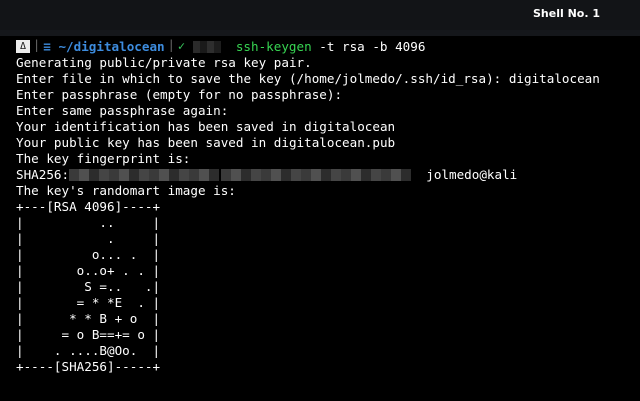 This screenshot has height=401, width=640. What do you see at coordinates (47, 46) in the screenshot?
I see `folder-icon: ≡` at bounding box center [47, 46].